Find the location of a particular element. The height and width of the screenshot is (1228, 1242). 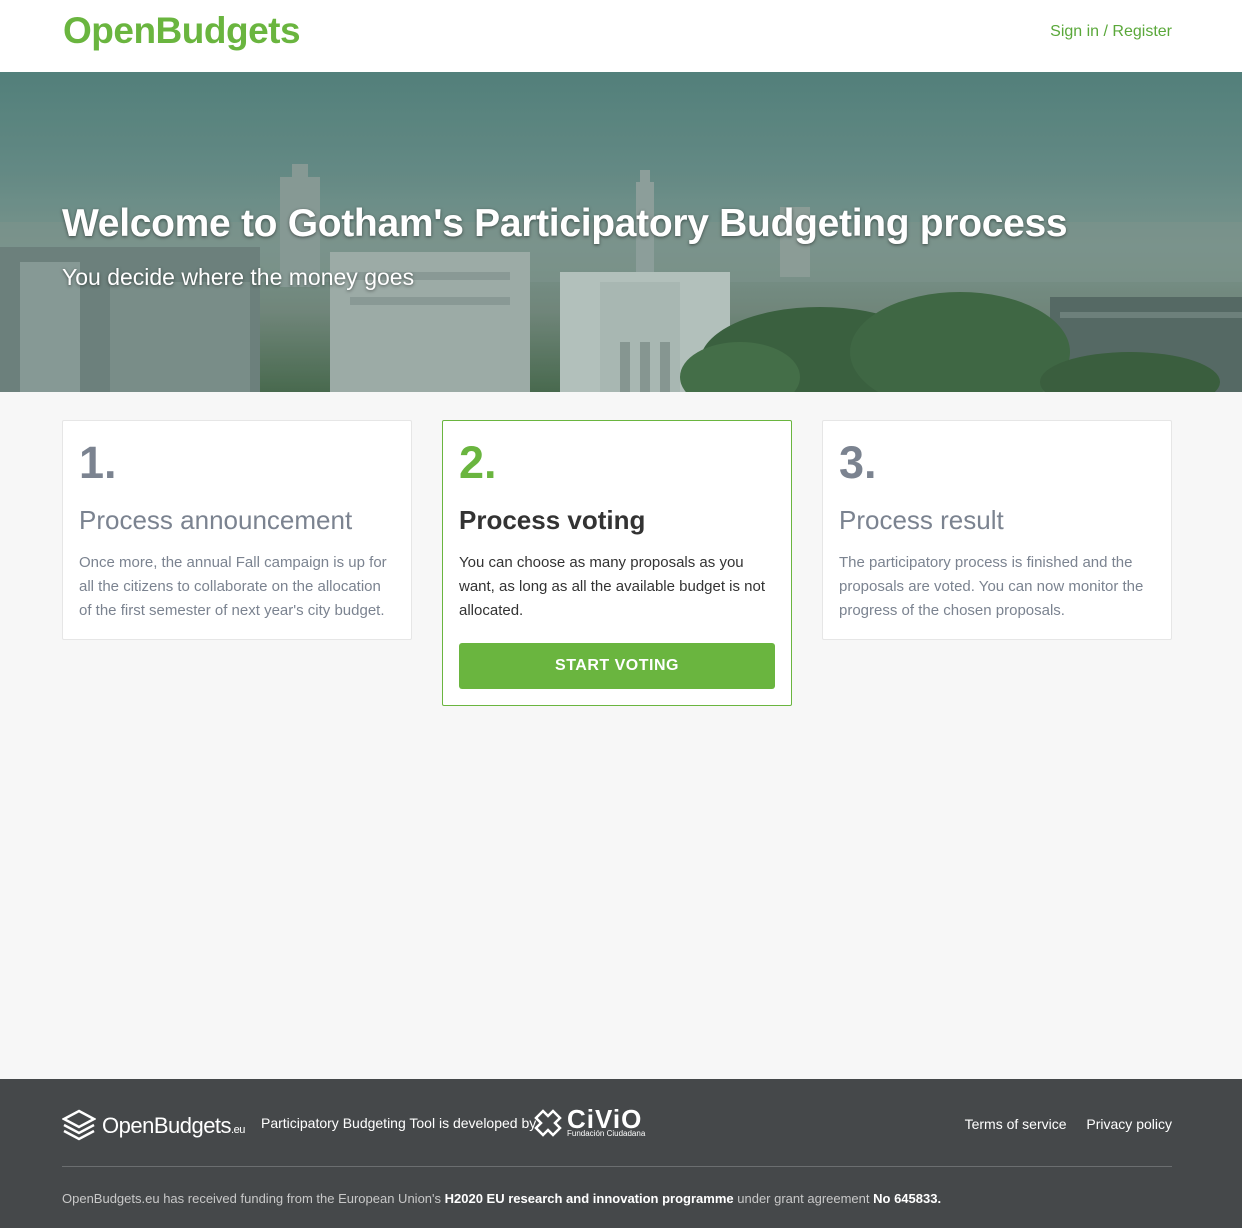

footer-openbudgets-logo: OpenBudgets.eu is located at coordinates (153, 1126).